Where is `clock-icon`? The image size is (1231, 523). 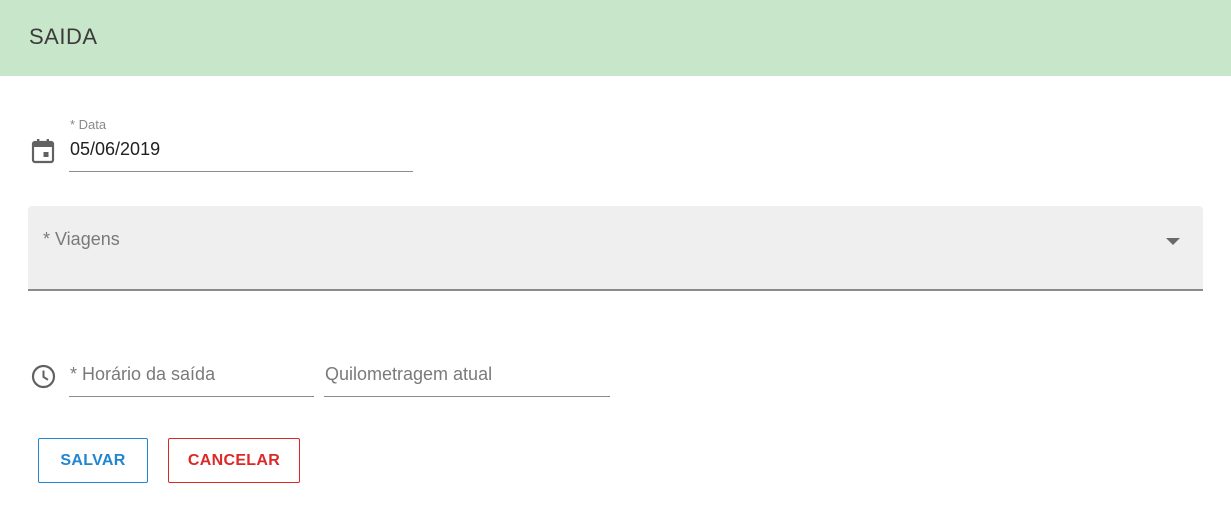
clock-icon is located at coordinates (43, 376).